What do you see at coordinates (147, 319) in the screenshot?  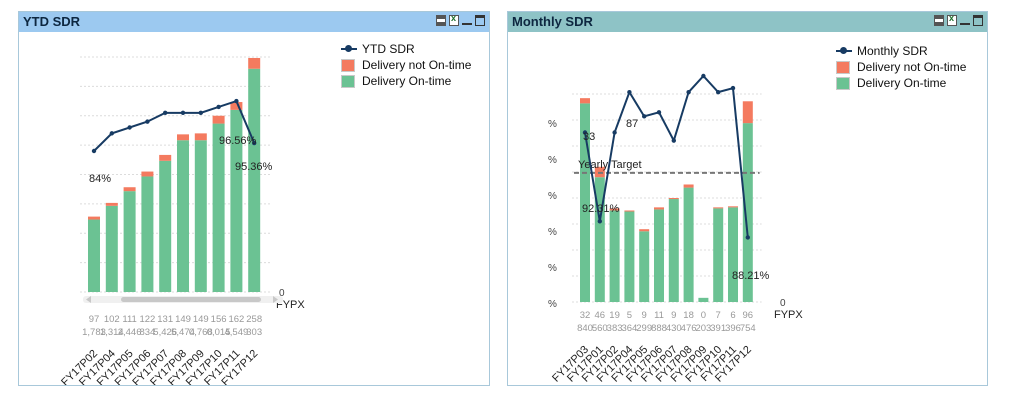 I see `value-row1: 122` at bounding box center [147, 319].